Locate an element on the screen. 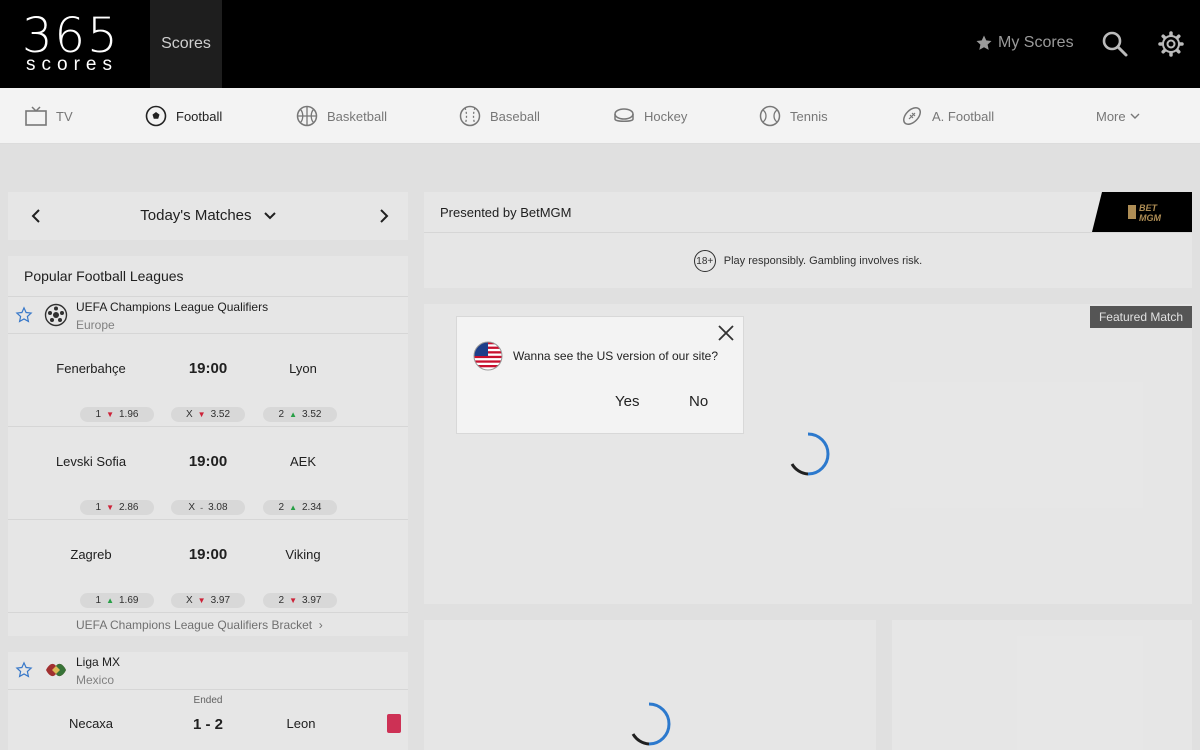  sport-tab-more: More is located at coordinates (1118, 116).